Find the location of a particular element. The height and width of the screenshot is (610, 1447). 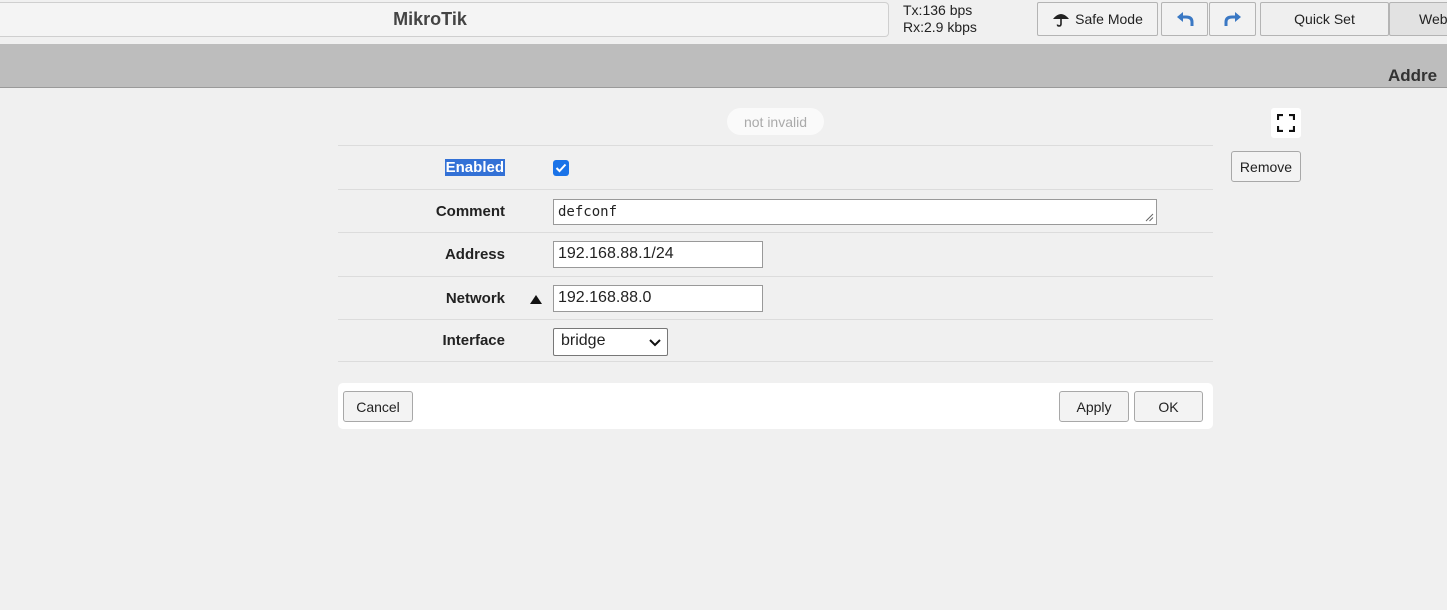

expand-icon is located at coordinates (1286, 123).